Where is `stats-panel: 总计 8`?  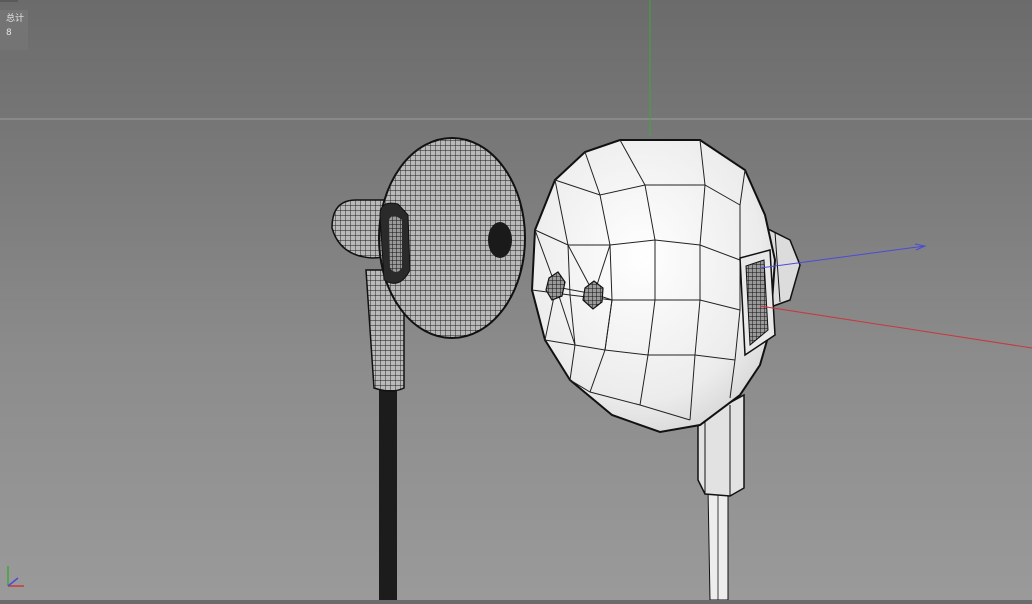
stats-panel: 总计 8 is located at coordinates (14, 30).